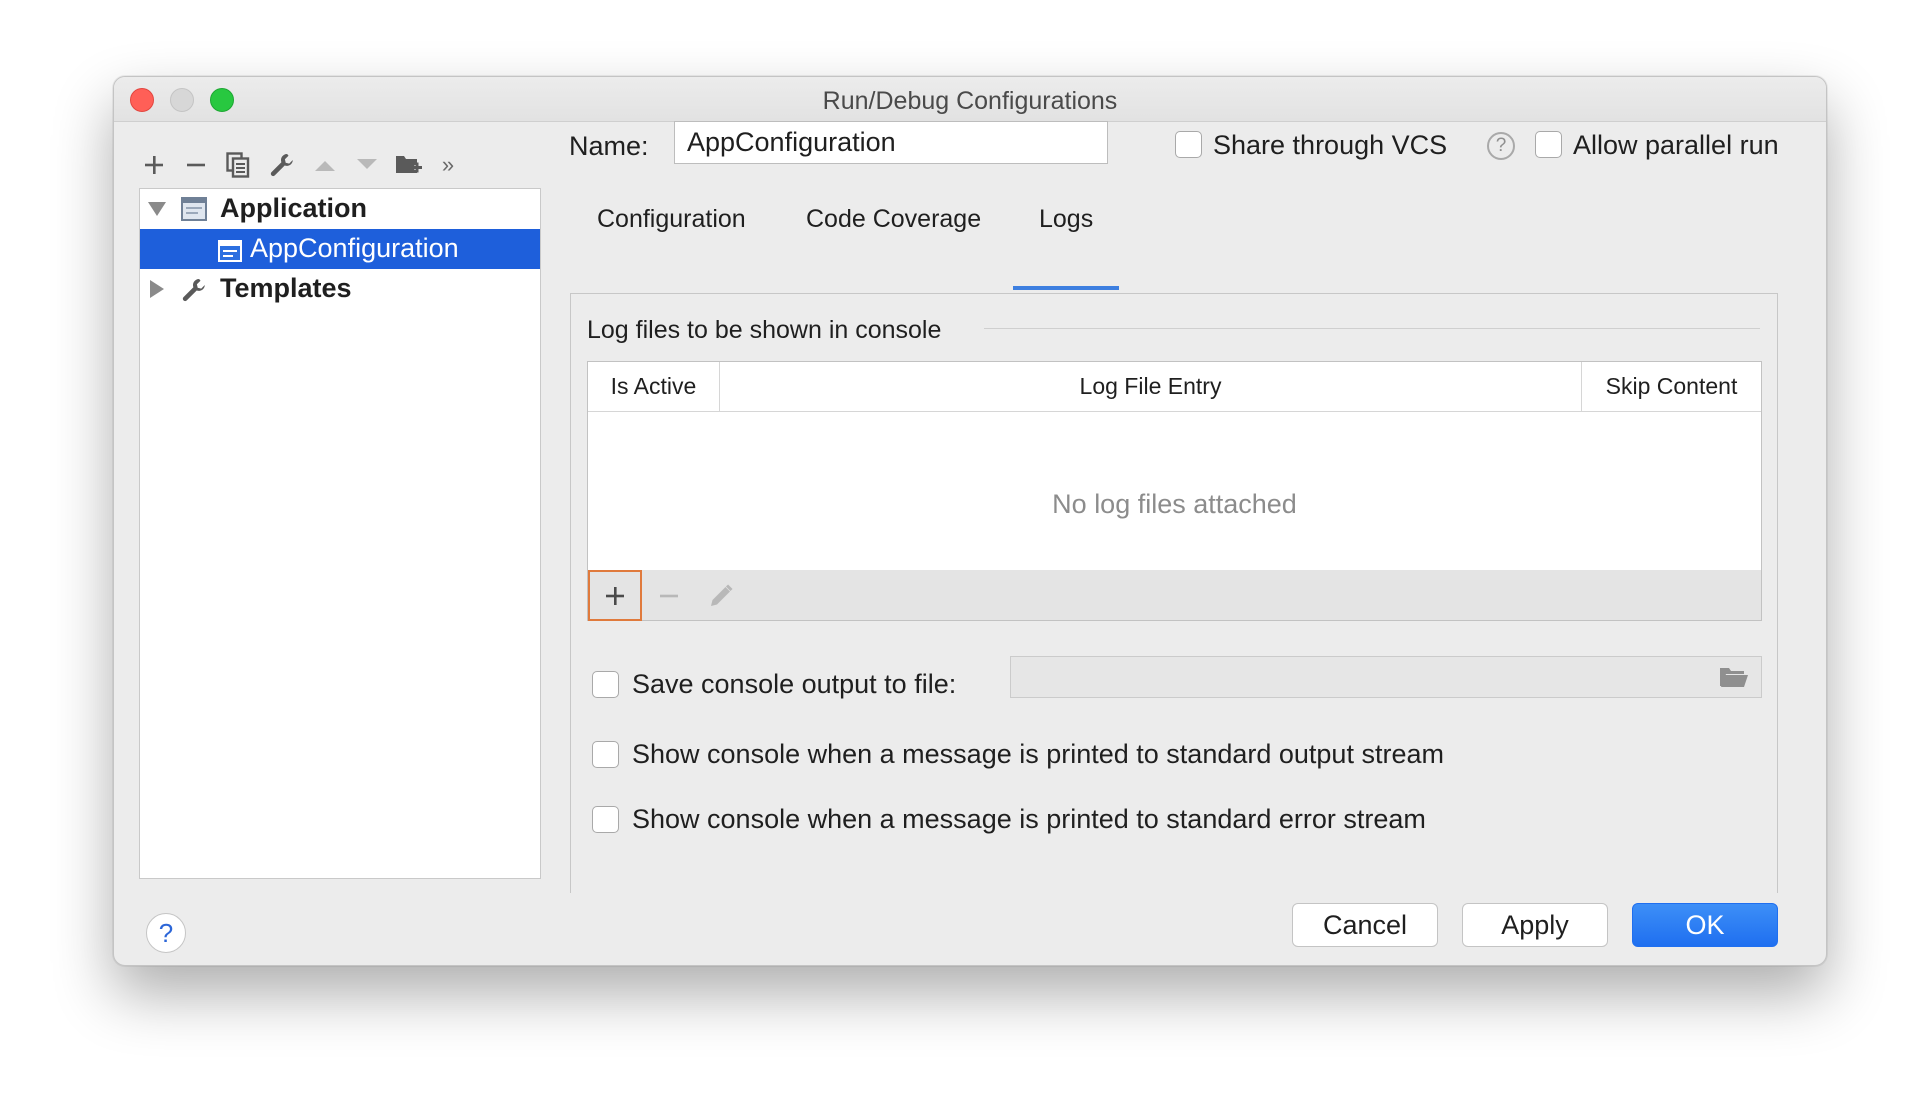  Describe the element at coordinates (1671, 387) in the screenshot. I see `column-header-skip-content: Skip Content` at that location.